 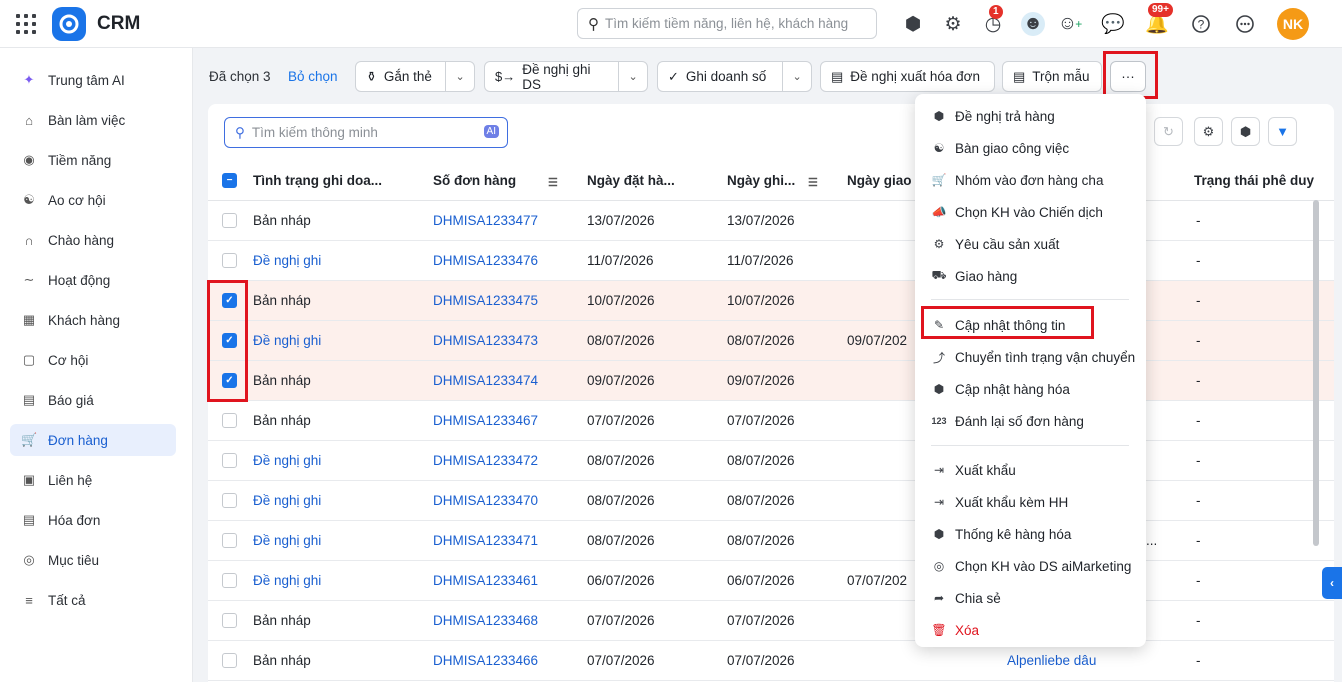 I want to click on sidebar-item-customers: ▦ Khách hàng, so click(x=93, y=320).